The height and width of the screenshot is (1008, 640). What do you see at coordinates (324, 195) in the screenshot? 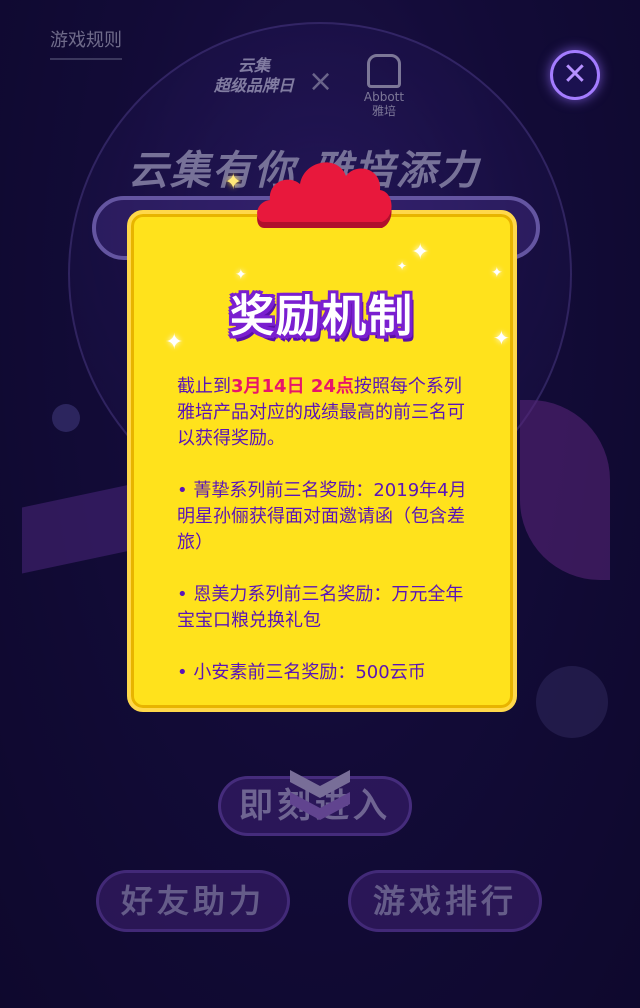
I see `cloud-icon` at bounding box center [324, 195].